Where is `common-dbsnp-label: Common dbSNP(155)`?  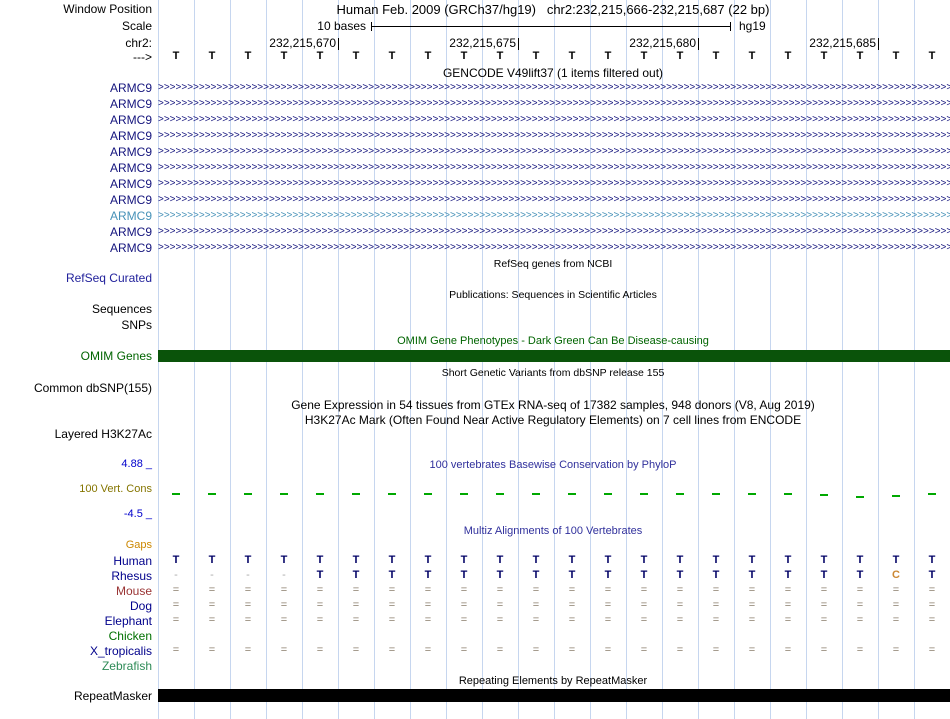
common-dbsnp-label: Common dbSNP(155) is located at coordinates (76, 388).